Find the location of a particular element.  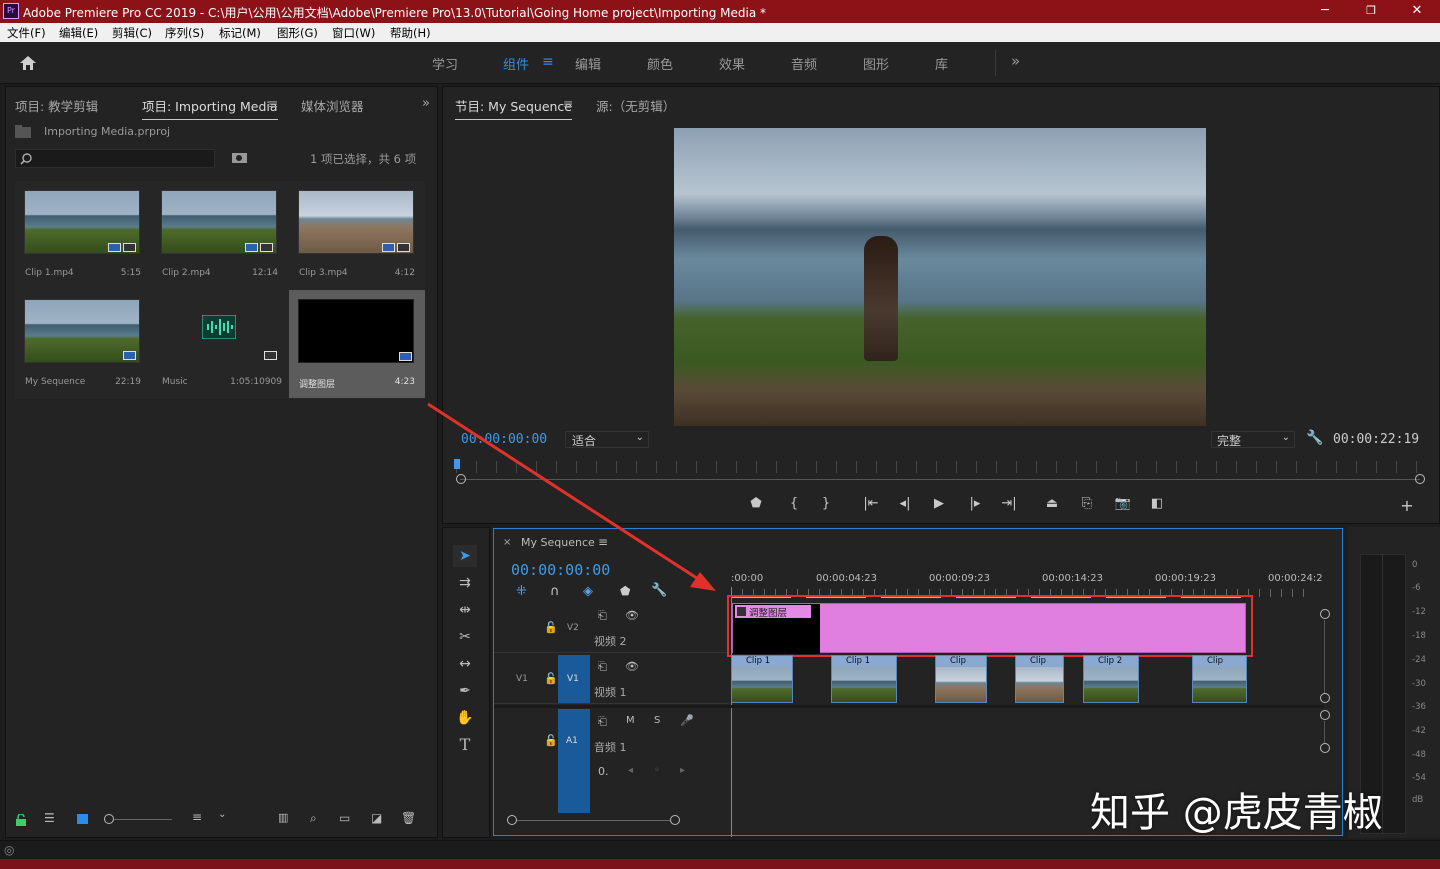

project-search-input is located at coordinates (115, 158).